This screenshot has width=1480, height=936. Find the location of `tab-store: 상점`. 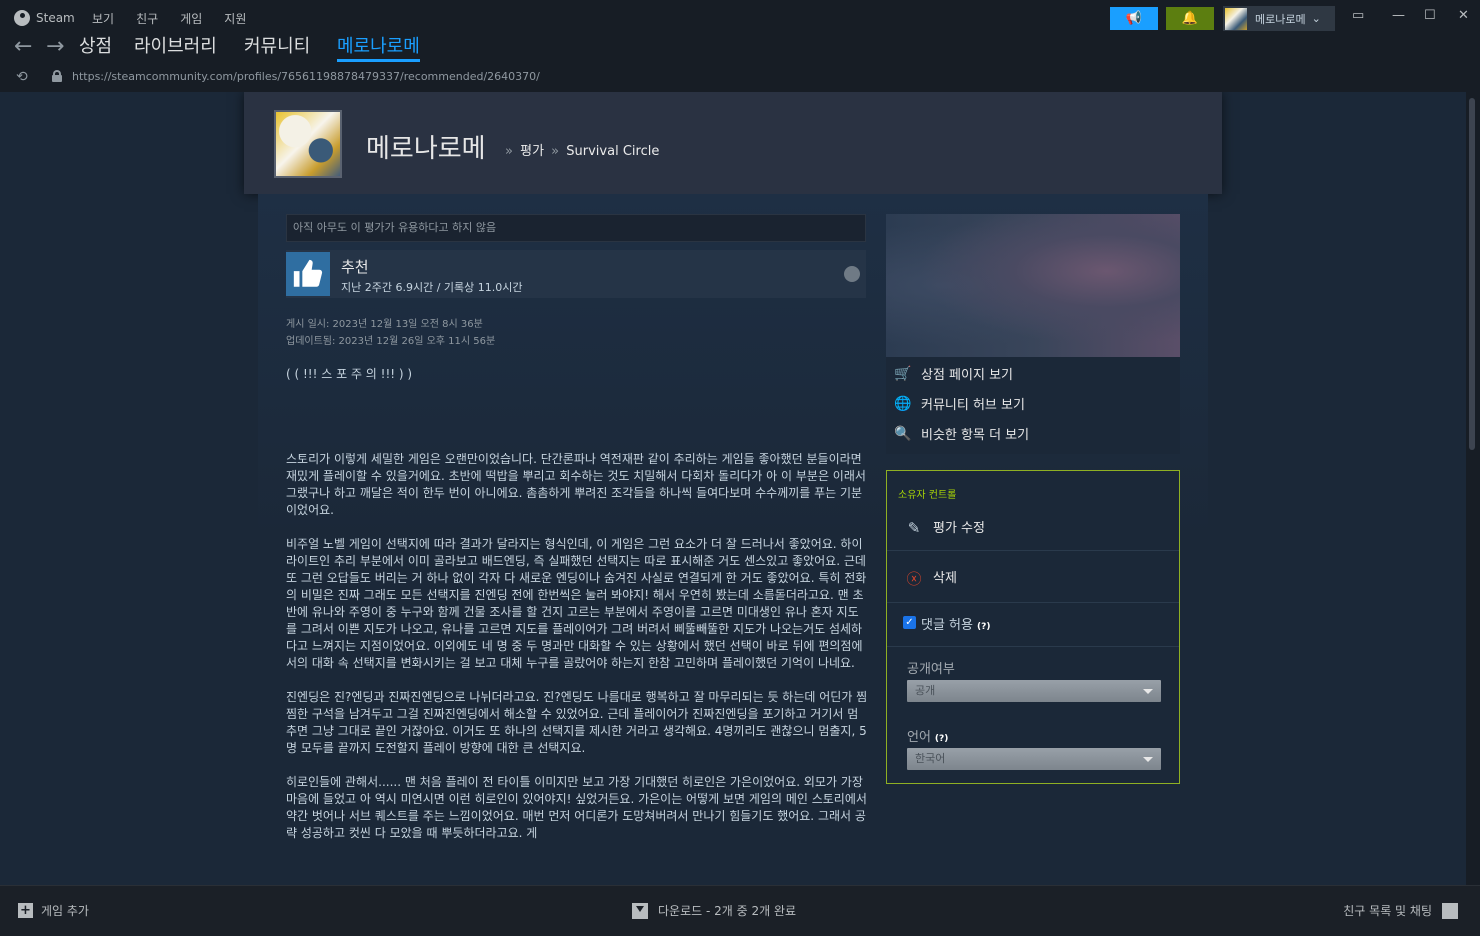

tab-store: 상점 is located at coordinates (95, 47).